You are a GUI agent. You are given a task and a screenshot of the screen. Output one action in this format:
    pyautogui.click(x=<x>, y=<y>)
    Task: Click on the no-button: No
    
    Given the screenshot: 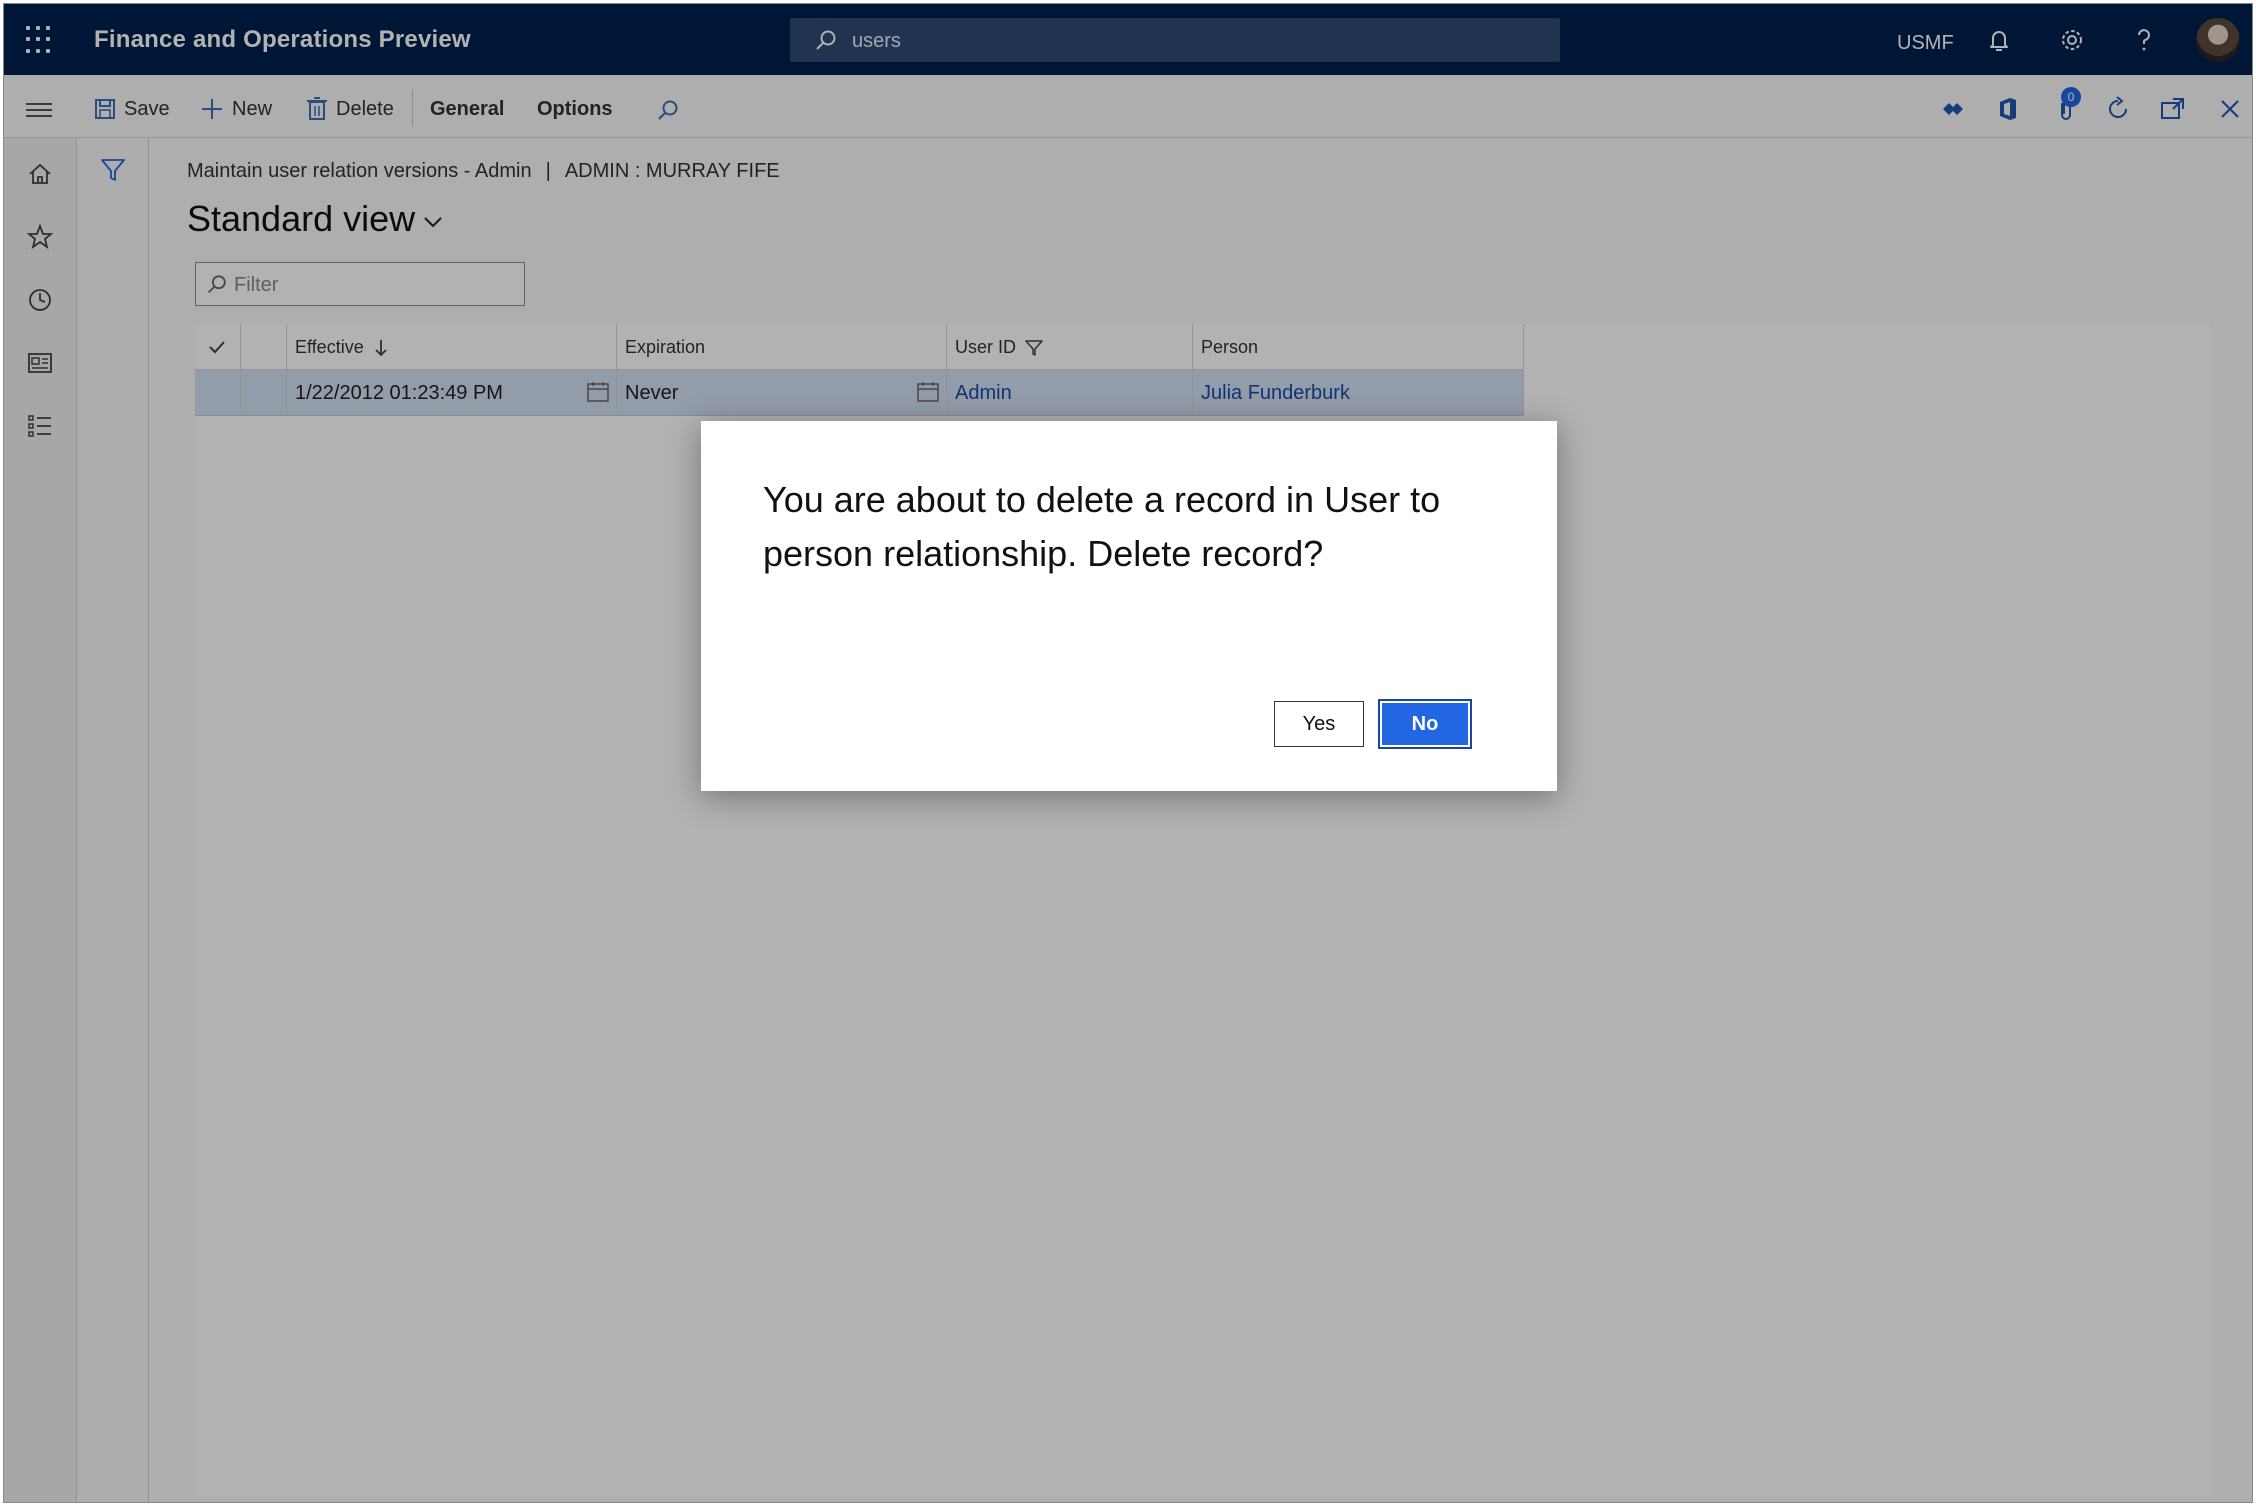 What is the action you would take?
    pyautogui.click(x=1425, y=724)
    